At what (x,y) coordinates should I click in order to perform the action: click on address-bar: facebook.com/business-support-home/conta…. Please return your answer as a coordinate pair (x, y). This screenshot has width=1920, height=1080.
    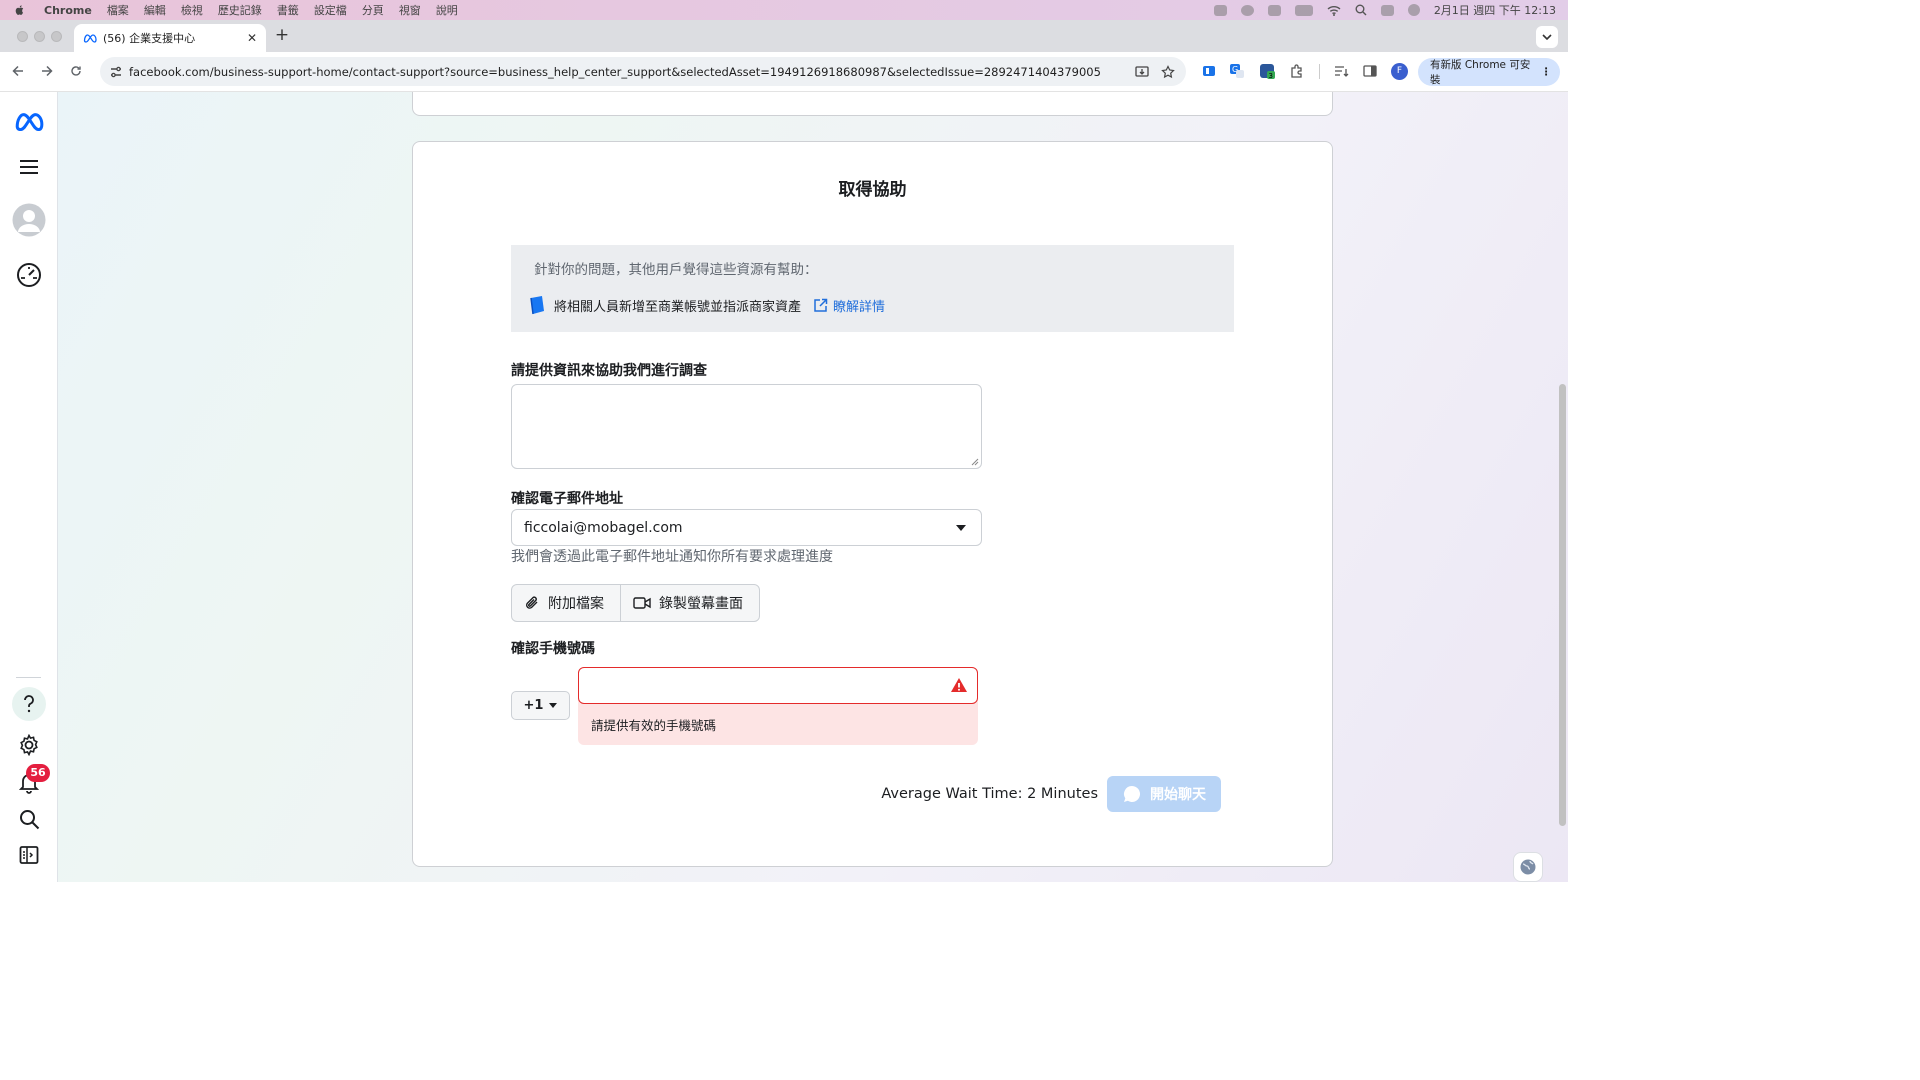
    Looking at the image, I should click on (643, 71).